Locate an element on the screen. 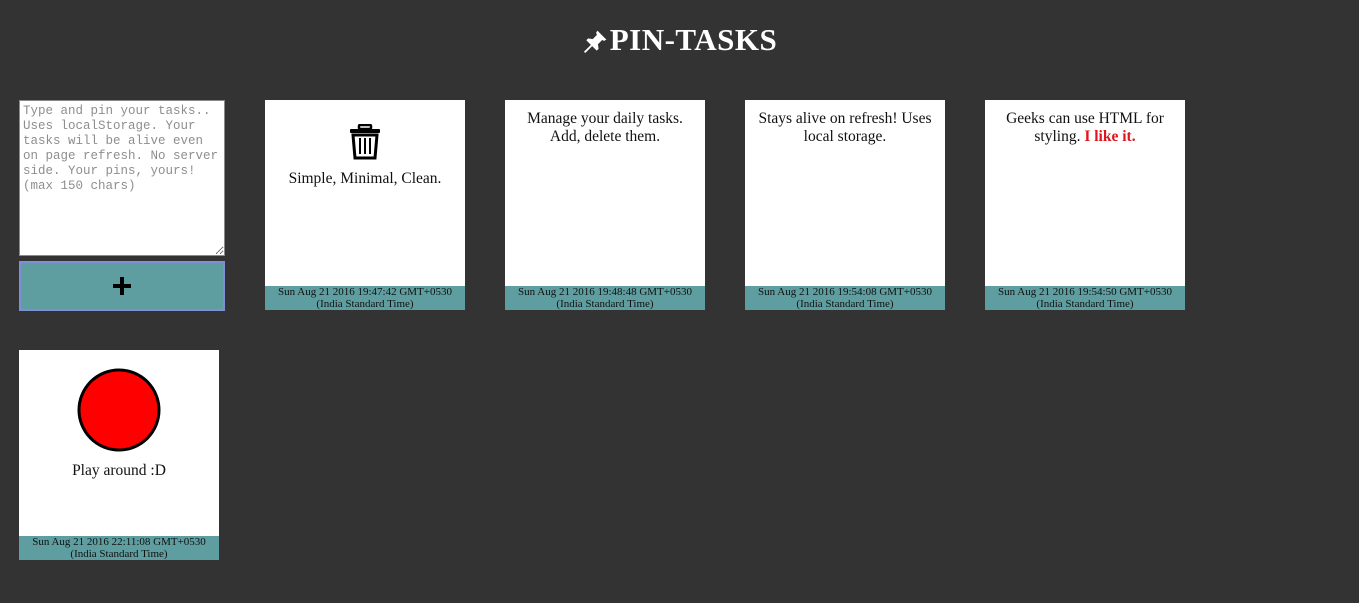  app-title: PIN-TASKS is located at coordinates (693, 39).